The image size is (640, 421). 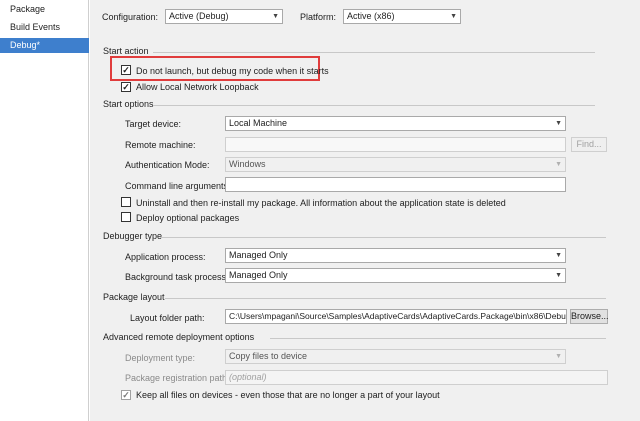 I want to click on start-options-title: Start options, so click(x=128, y=104).